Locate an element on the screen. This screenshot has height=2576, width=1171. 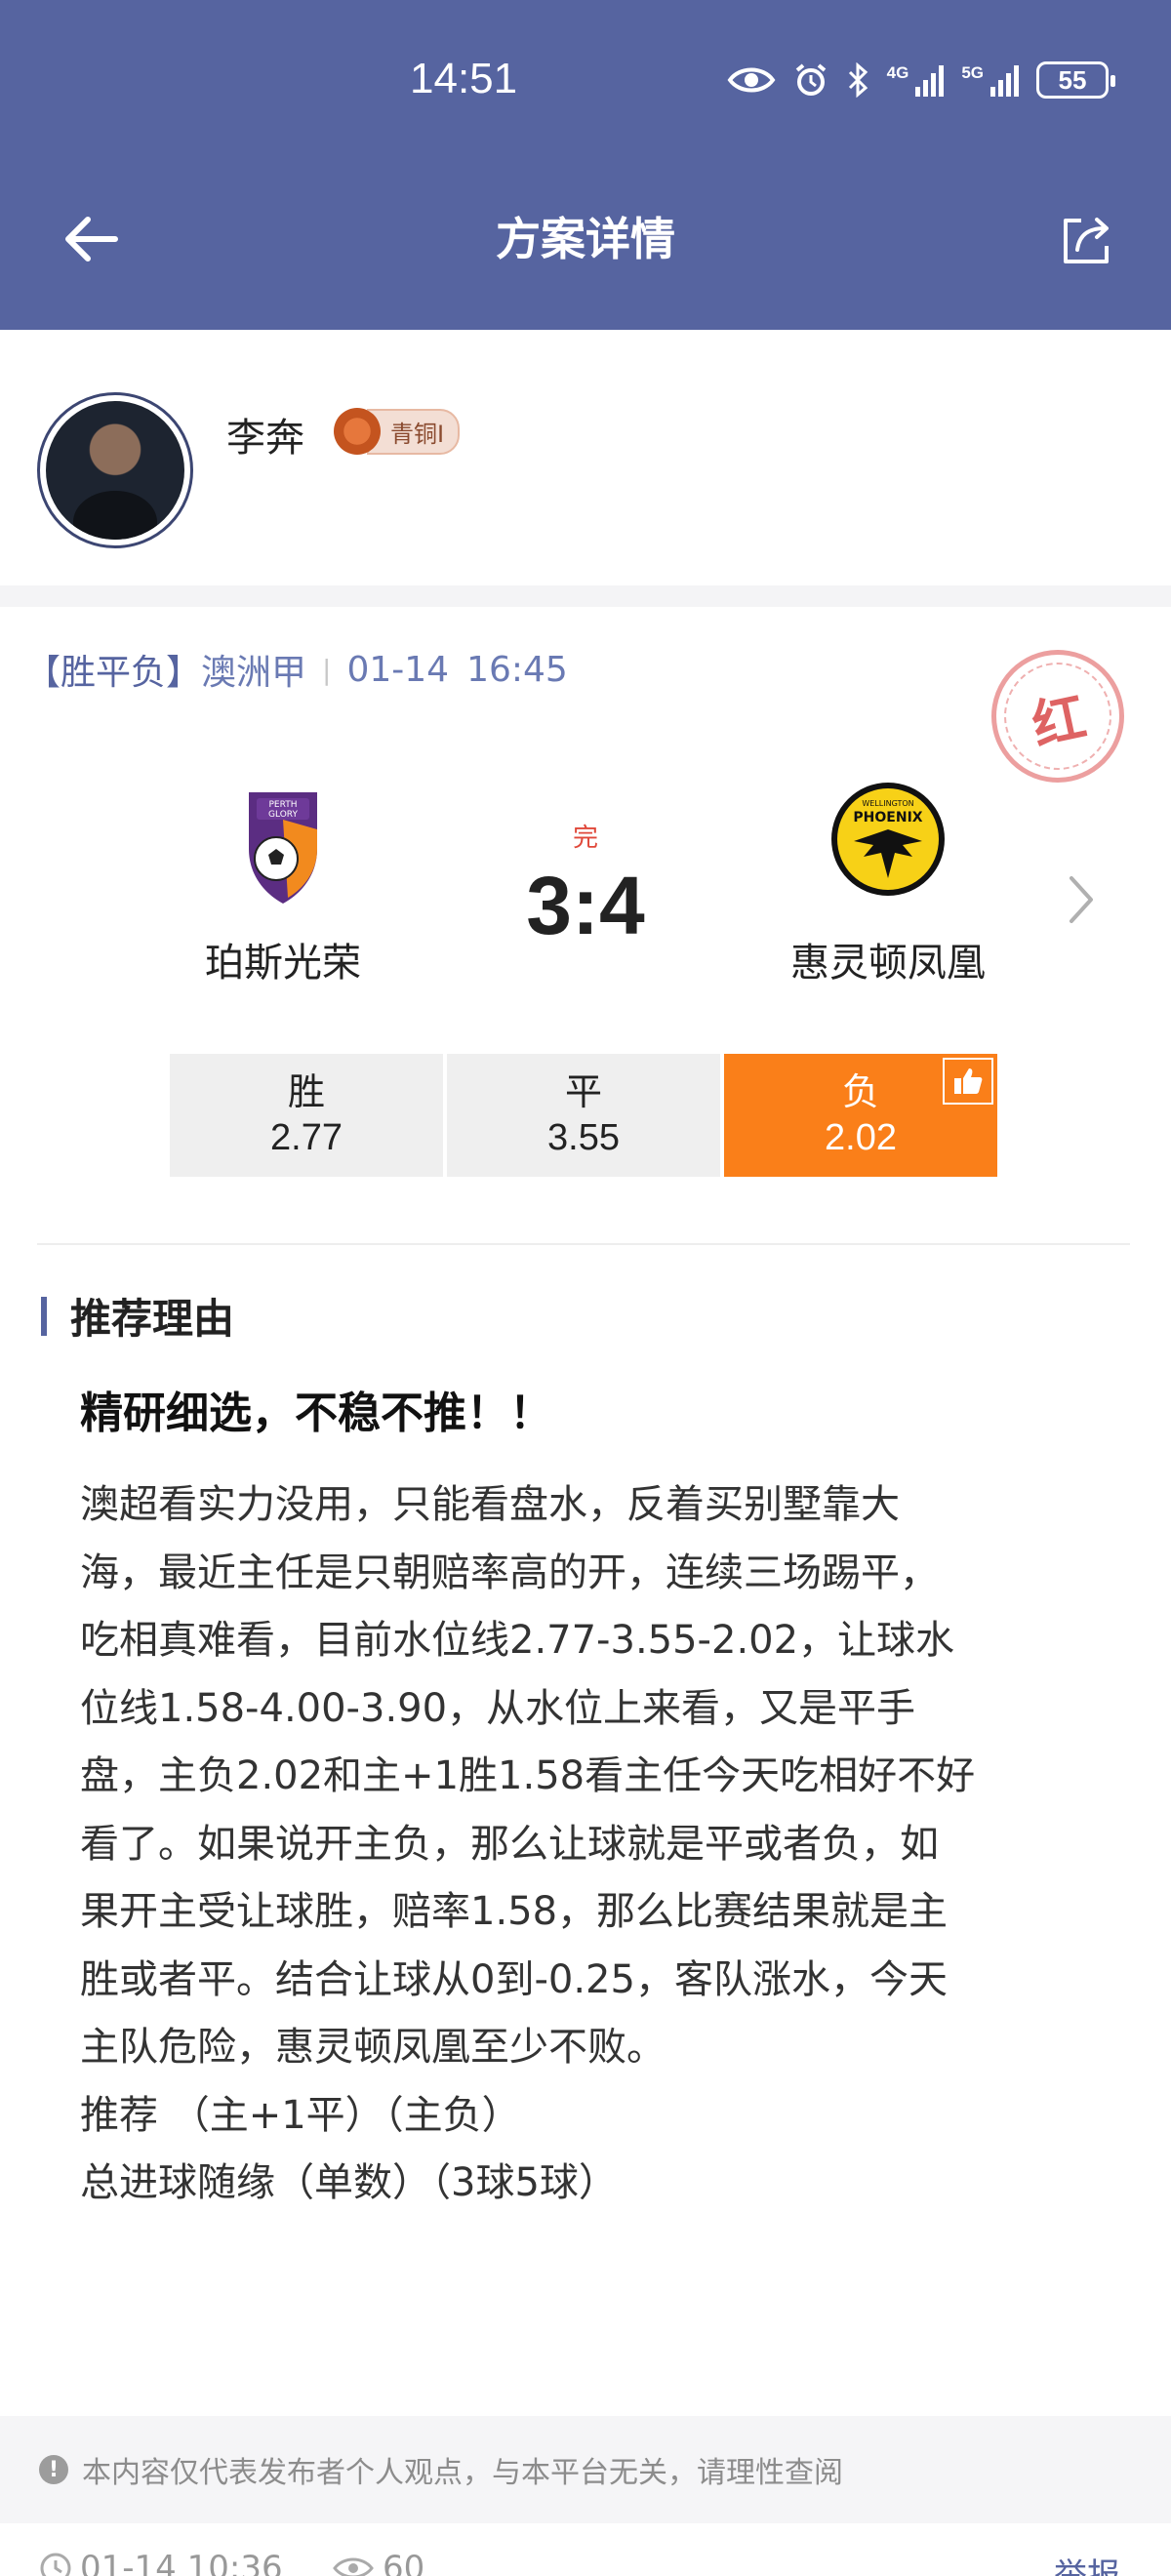
result-stamp: 红 is located at coordinates (1058, 716).